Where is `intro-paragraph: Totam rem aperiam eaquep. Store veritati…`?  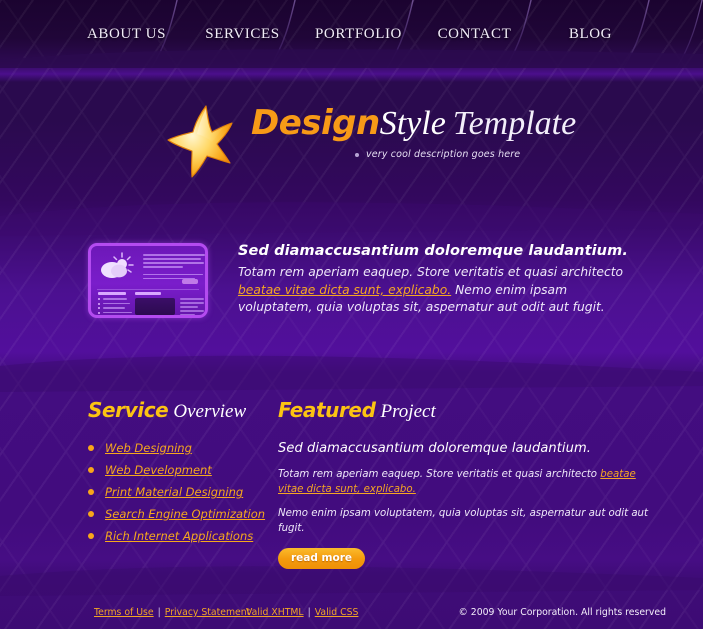 intro-paragraph: Totam rem aperiam eaquep. Store veritati… is located at coordinates (433, 290).